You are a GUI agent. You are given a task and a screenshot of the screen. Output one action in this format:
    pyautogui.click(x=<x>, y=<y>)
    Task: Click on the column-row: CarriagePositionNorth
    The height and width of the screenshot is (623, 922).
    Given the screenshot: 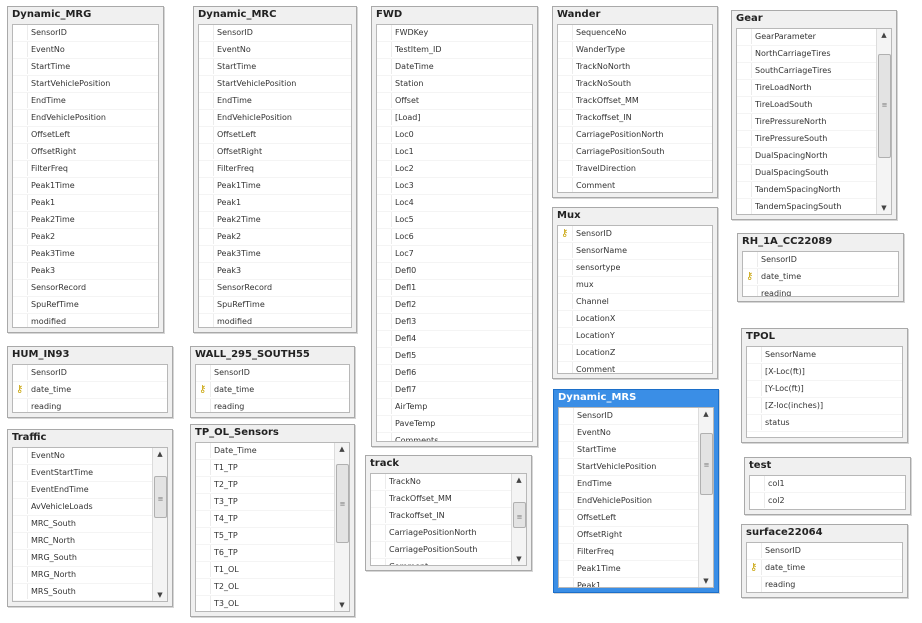 What is the action you would take?
    pyautogui.click(x=635, y=135)
    